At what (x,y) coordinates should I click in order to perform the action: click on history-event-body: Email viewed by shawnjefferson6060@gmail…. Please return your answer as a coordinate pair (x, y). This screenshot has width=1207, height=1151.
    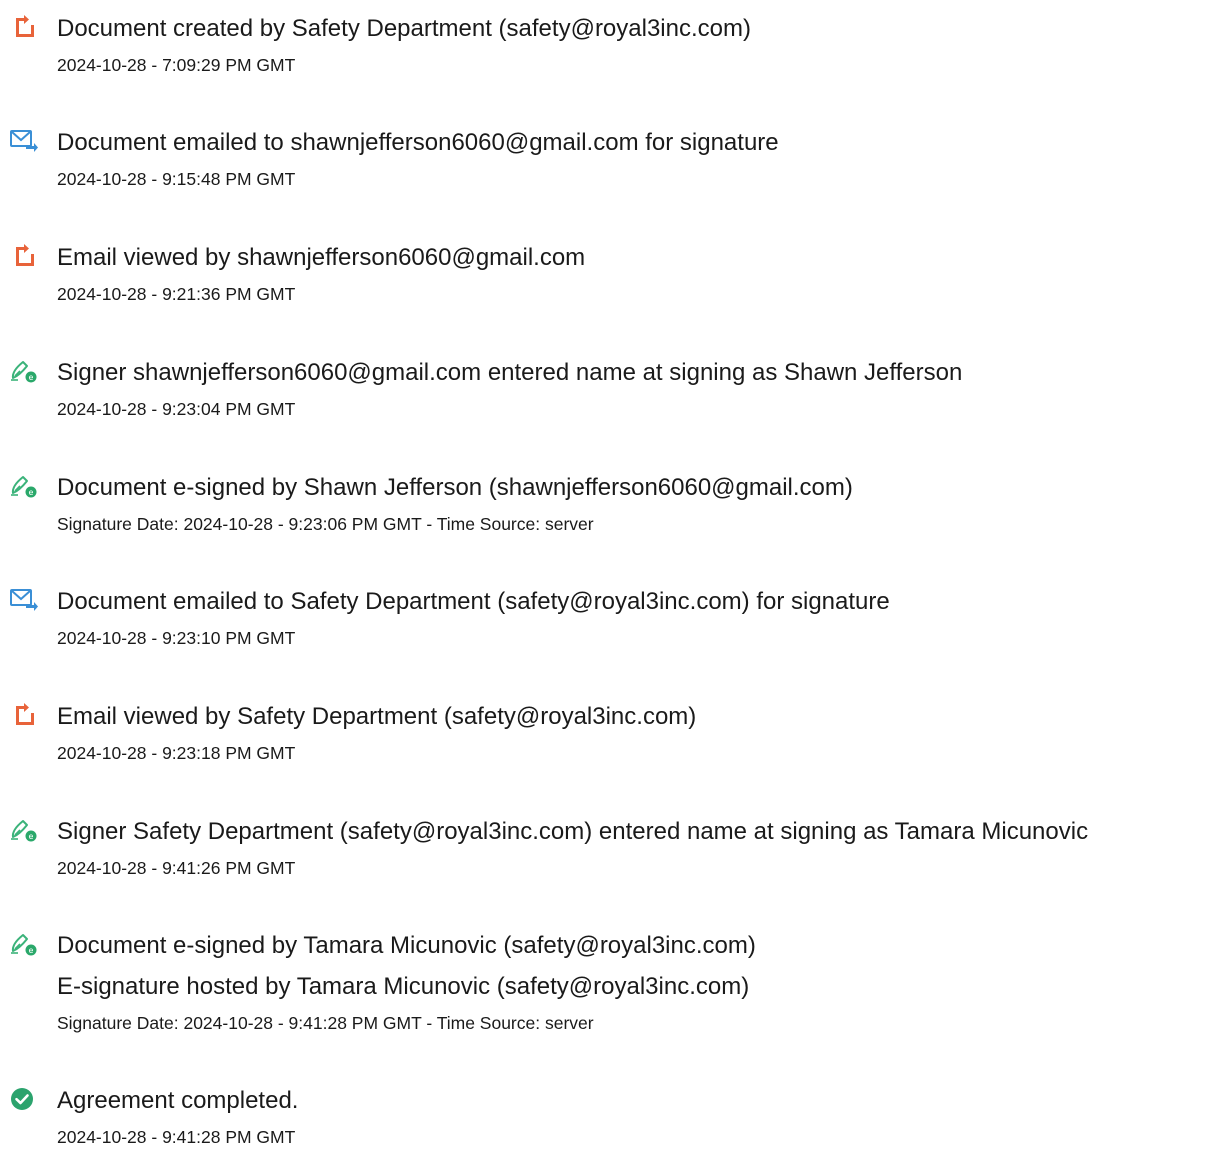
    Looking at the image, I should click on (632, 273).